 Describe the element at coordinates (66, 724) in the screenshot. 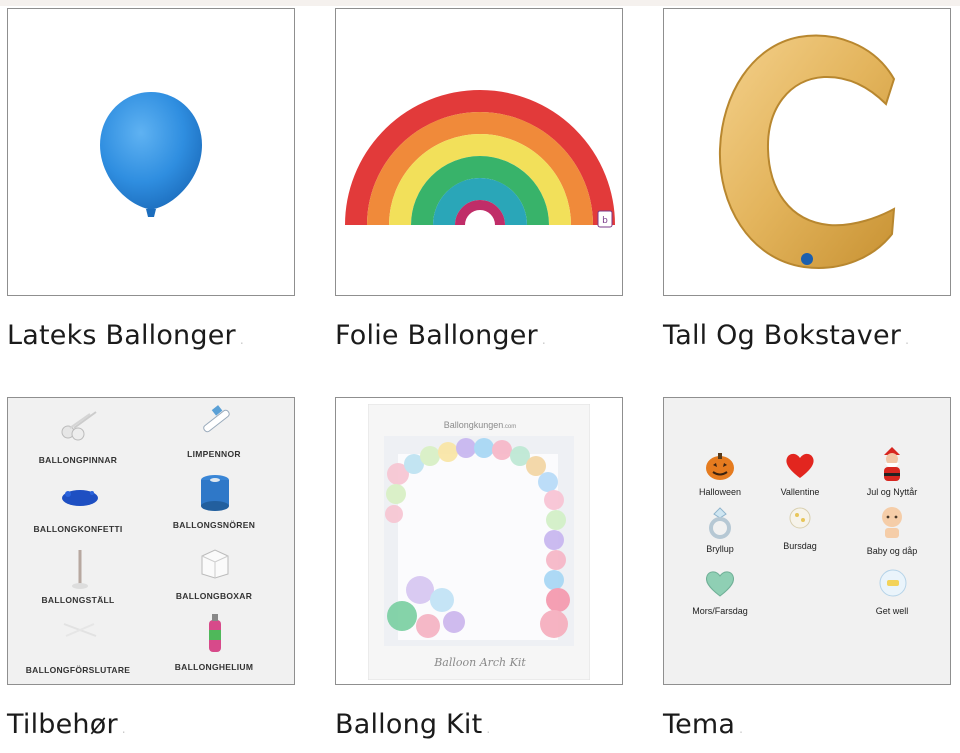

I see `category-title: Tilbehør.` at that location.